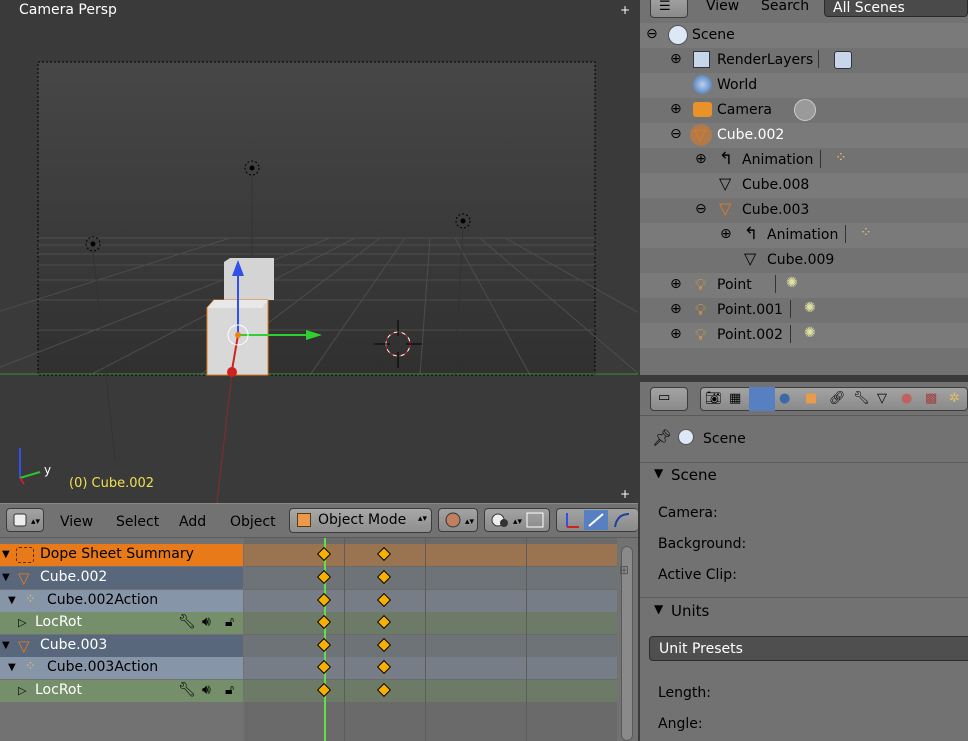  I want to click on channel-label: Dope Sheet Summary, so click(117, 554).